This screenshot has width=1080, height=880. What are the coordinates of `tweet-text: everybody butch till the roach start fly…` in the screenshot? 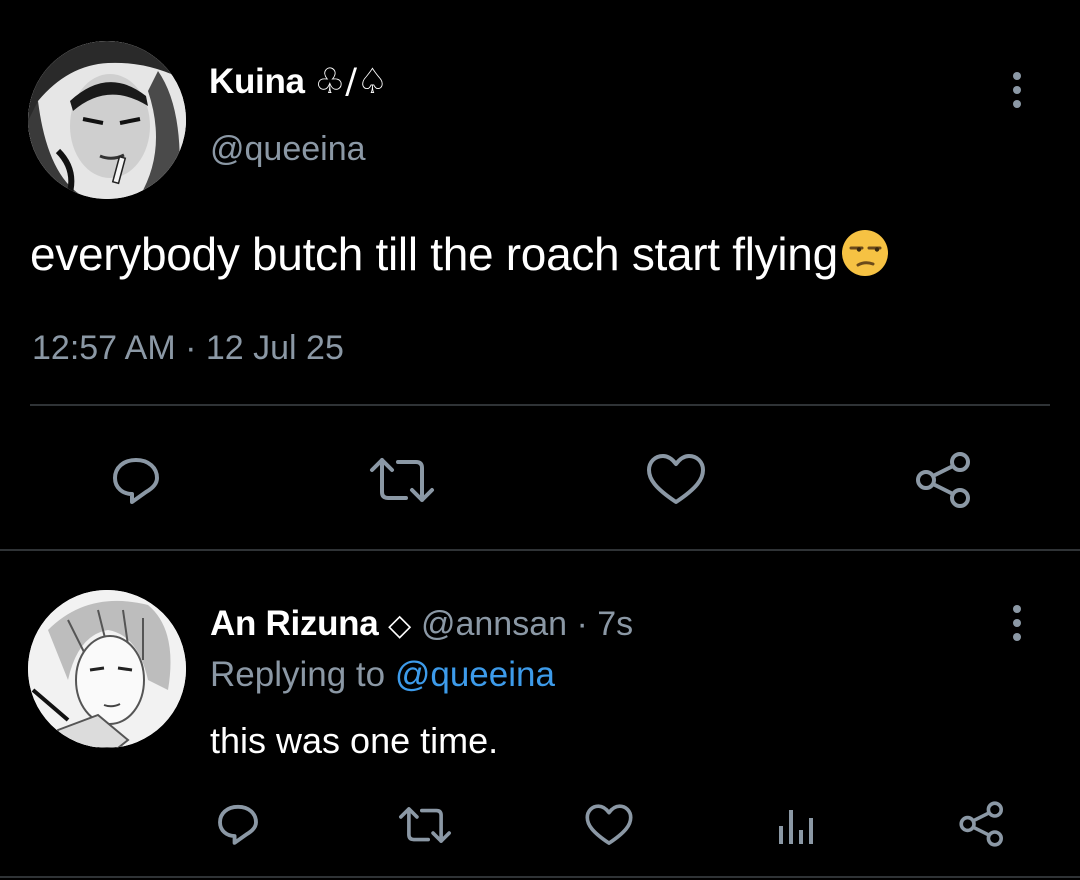 It's located at (460, 254).